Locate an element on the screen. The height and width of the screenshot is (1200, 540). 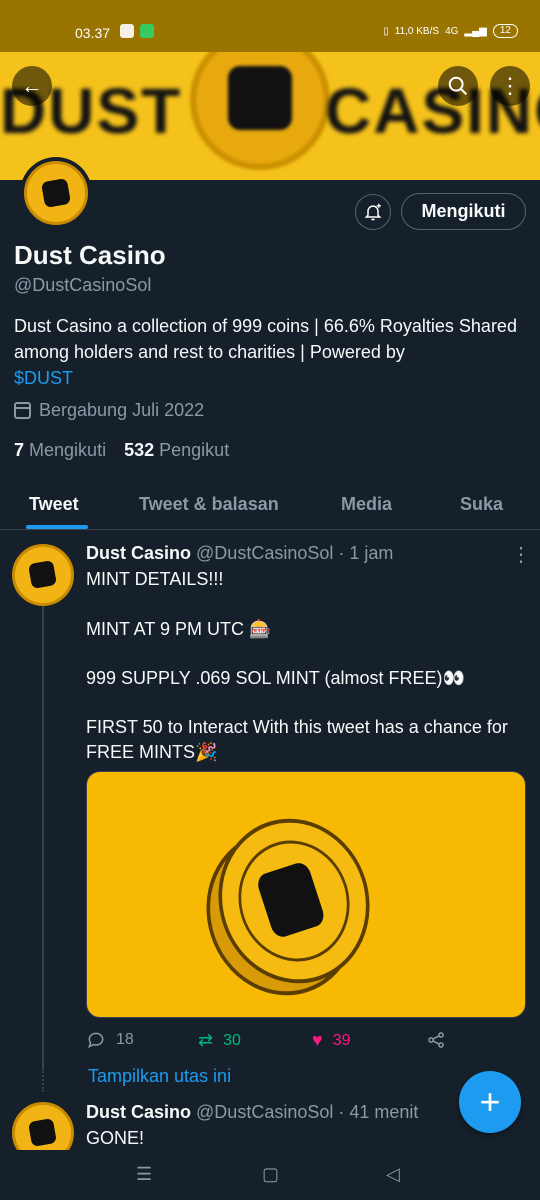
following-label: Mengikuti is located at coordinates (68, 450).